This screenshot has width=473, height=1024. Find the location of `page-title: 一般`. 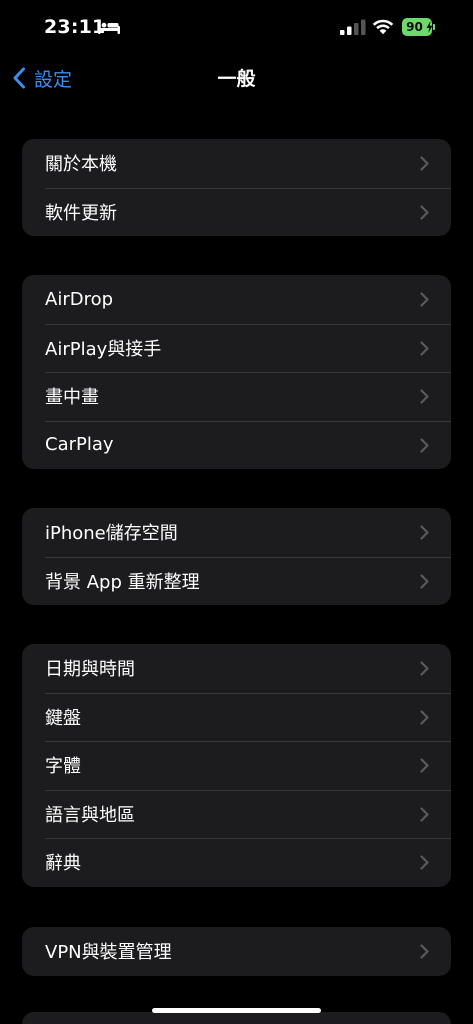

page-title: 一般 is located at coordinates (236, 79).